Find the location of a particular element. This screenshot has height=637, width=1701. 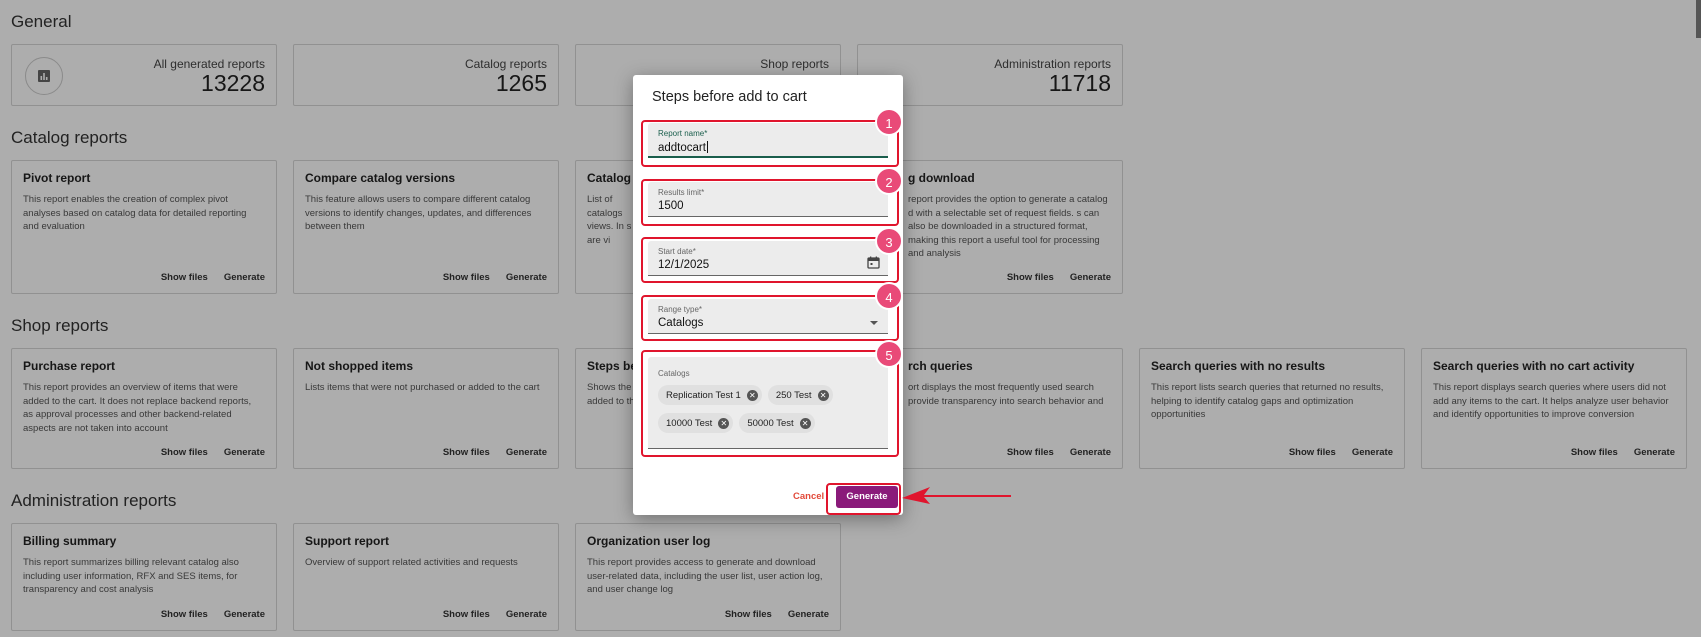

dialog-title: Steps before add to cart is located at coordinates (729, 97).